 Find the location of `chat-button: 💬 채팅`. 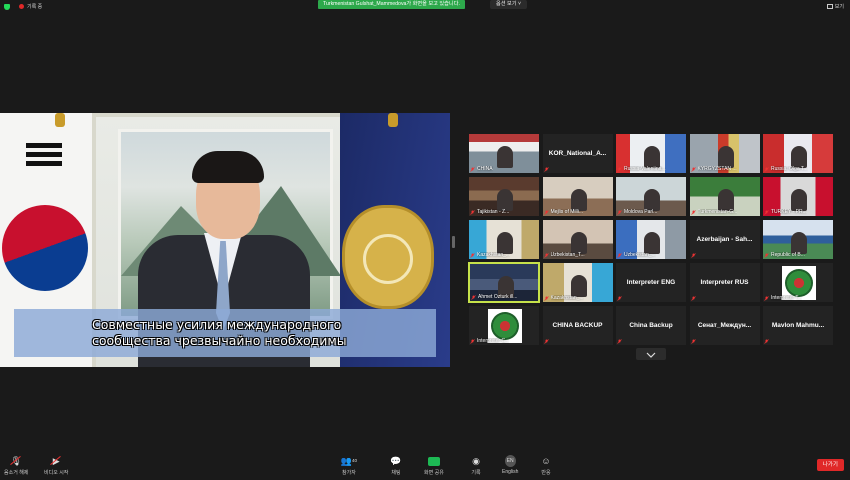

chat-button: 💬 채팅 is located at coordinates (396, 466).